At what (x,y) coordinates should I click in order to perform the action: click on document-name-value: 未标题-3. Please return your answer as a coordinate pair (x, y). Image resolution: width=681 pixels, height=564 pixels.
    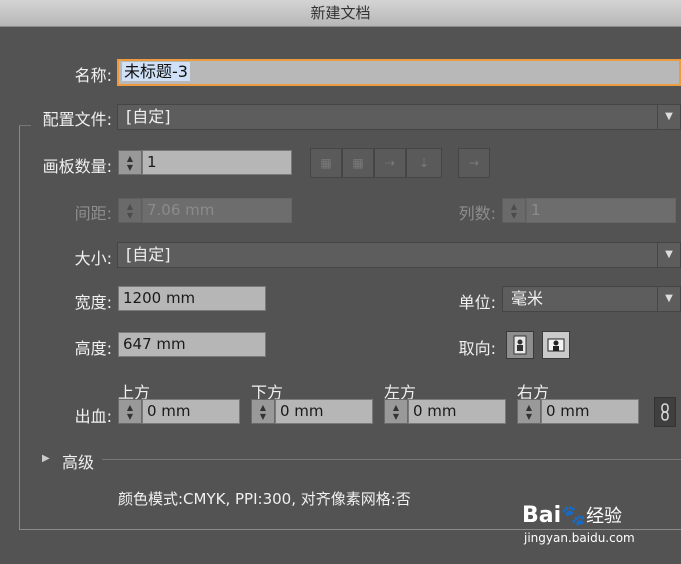
    Looking at the image, I should click on (156, 71).